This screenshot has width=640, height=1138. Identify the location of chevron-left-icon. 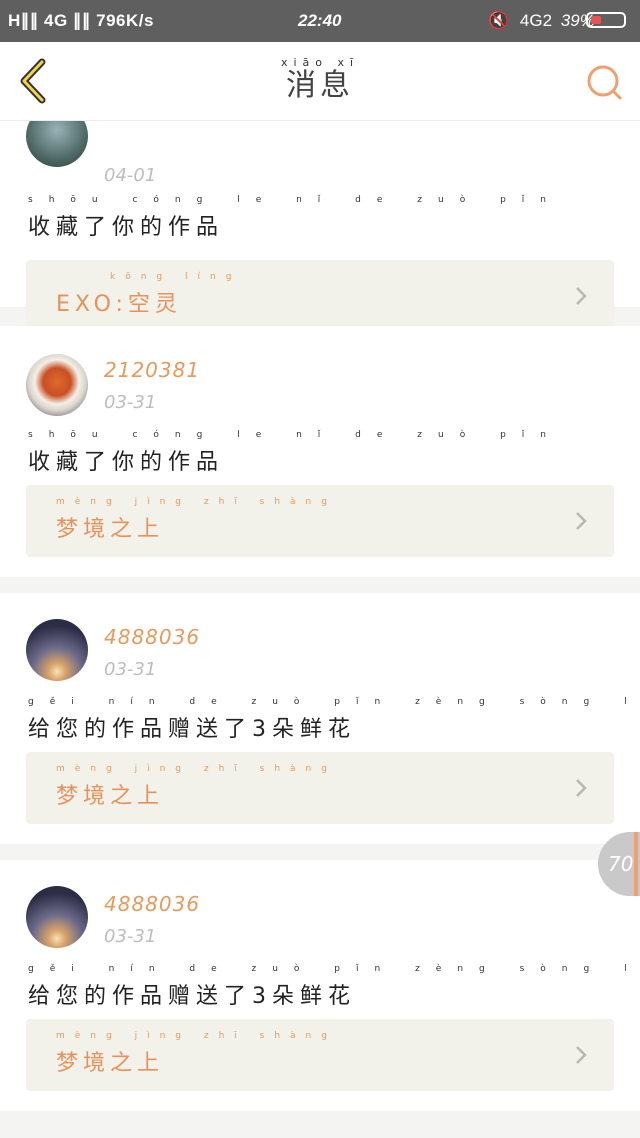
(33, 81).